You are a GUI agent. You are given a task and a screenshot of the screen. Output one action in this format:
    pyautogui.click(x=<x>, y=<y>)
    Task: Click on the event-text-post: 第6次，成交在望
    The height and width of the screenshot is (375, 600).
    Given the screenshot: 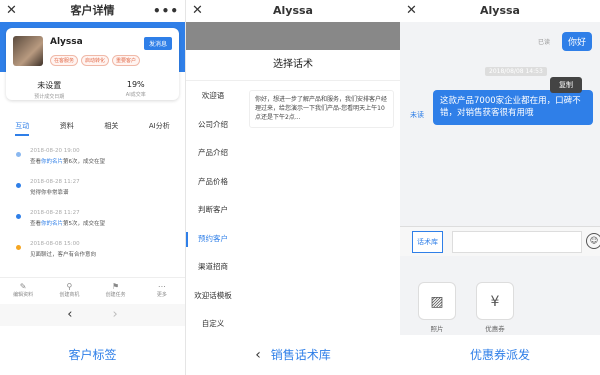 What is the action you would take?
    pyautogui.click(x=84, y=162)
    